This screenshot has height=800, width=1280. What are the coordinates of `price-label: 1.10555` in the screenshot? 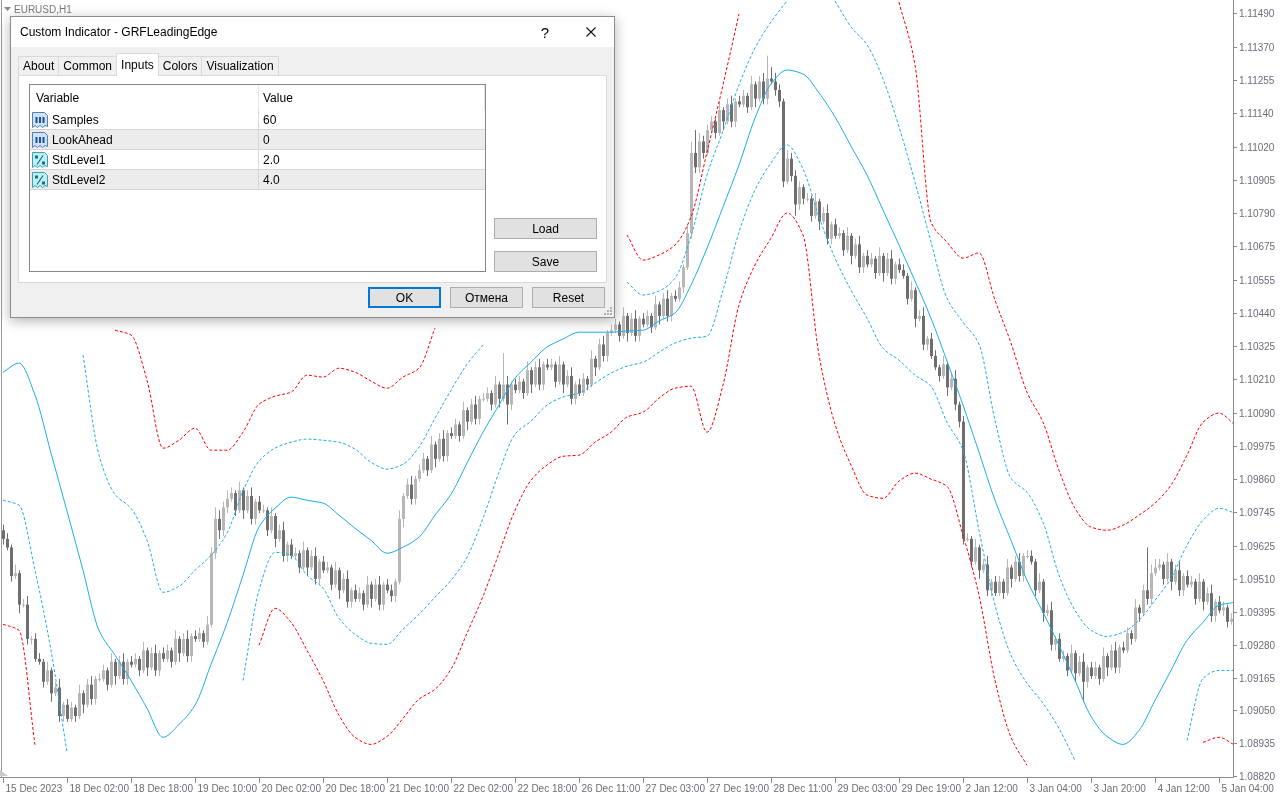 It's located at (1257, 280).